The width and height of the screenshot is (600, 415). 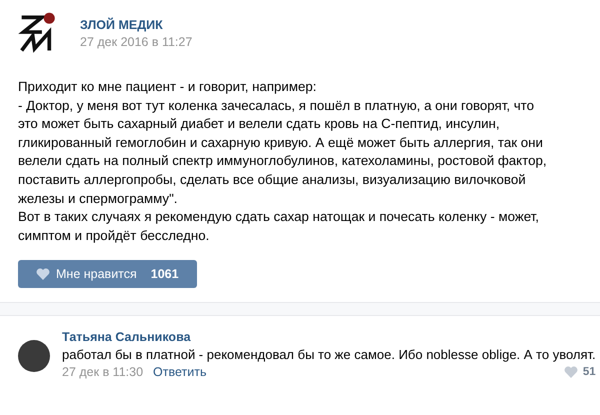 I want to click on author-name: ЗЛОЙ МЕДИК, so click(x=136, y=25).